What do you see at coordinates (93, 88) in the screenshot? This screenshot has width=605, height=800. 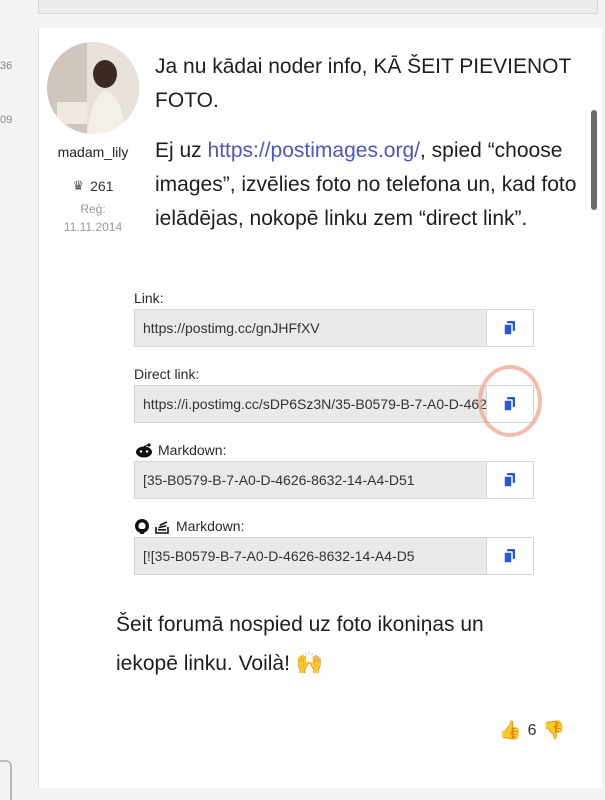 I see `avatar` at bounding box center [93, 88].